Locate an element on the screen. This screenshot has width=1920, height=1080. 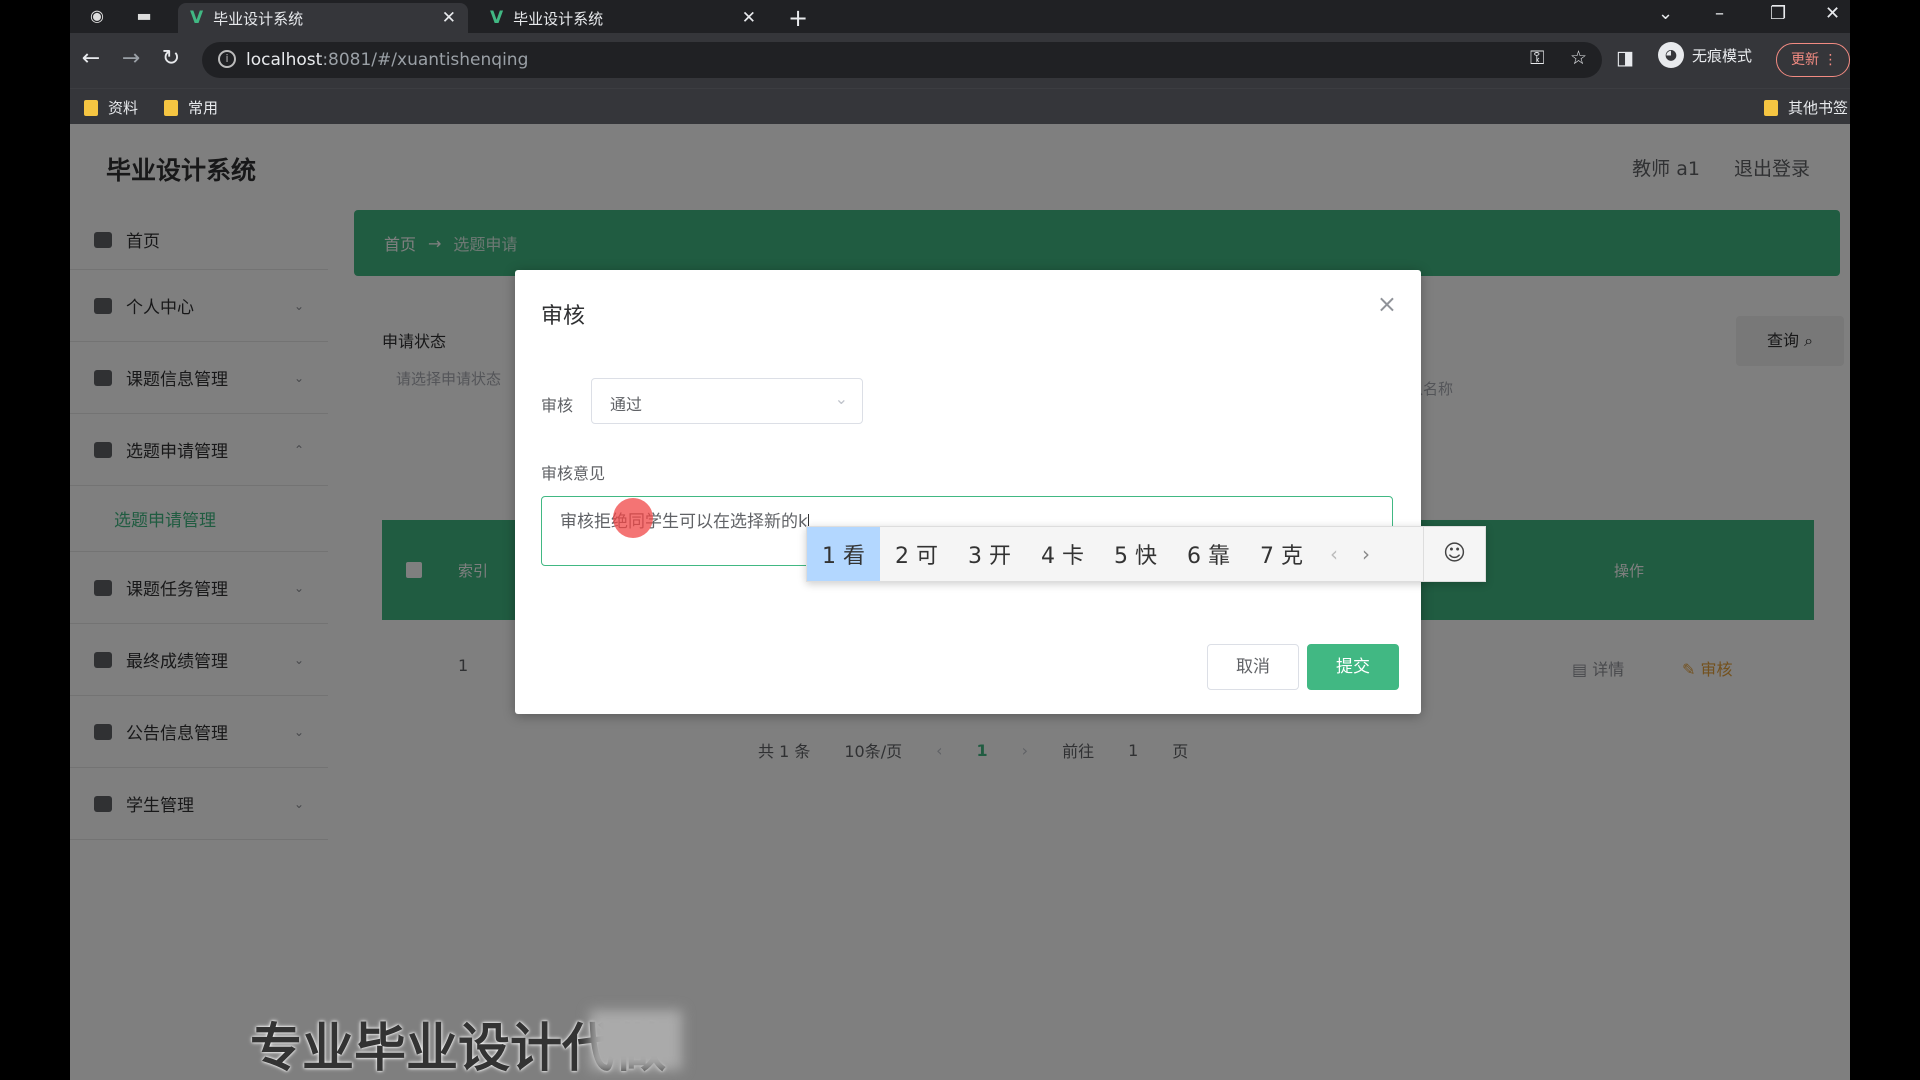
tab-active: V 毕业设计系统 ✕ is located at coordinates (323, 18).